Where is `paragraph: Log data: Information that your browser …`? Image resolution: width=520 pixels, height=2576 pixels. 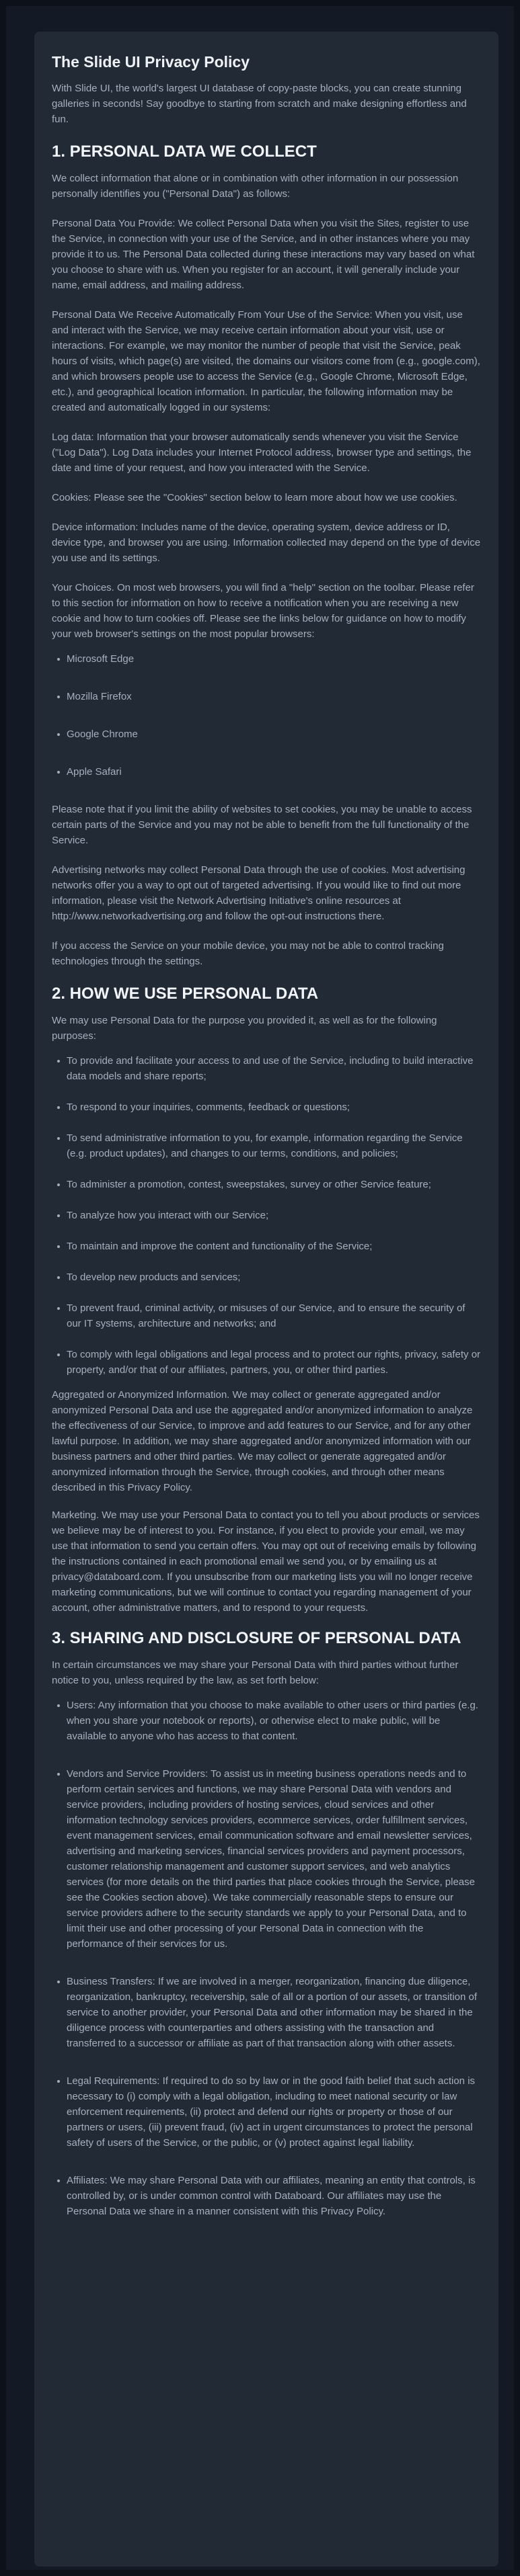 paragraph: Log data: Information that your browser … is located at coordinates (262, 452).